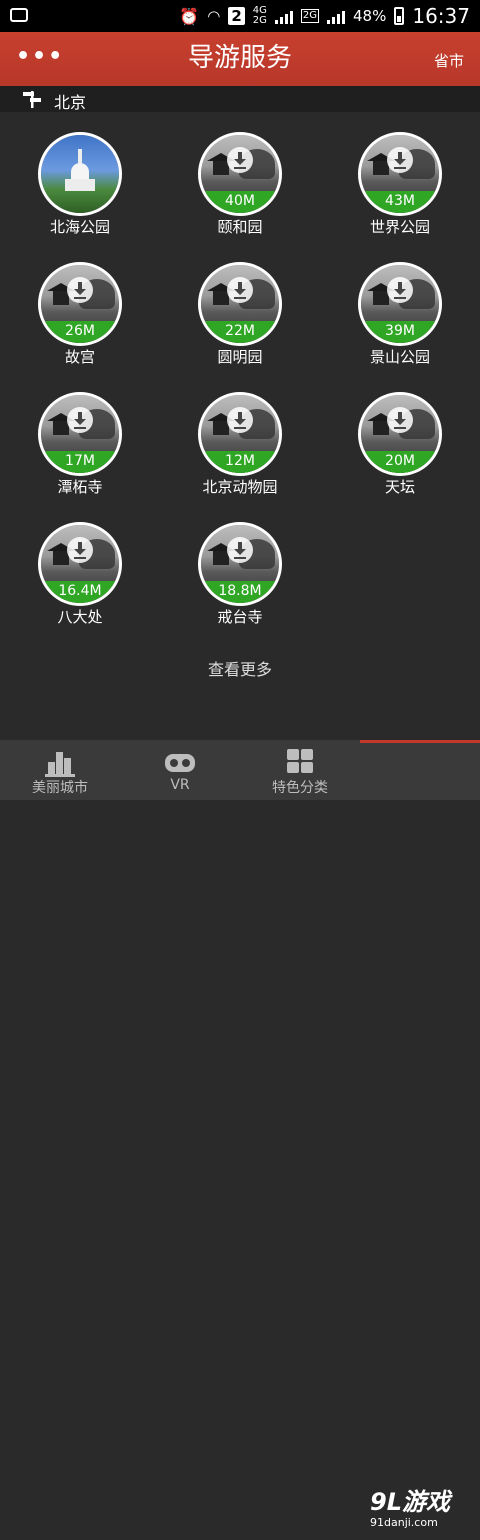 This screenshot has width=480, height=1540. What do you see at coordinates (80, 434) in the screenshot?
I see `spot-thumbnail: 17M` at bounding box center [80, 434].